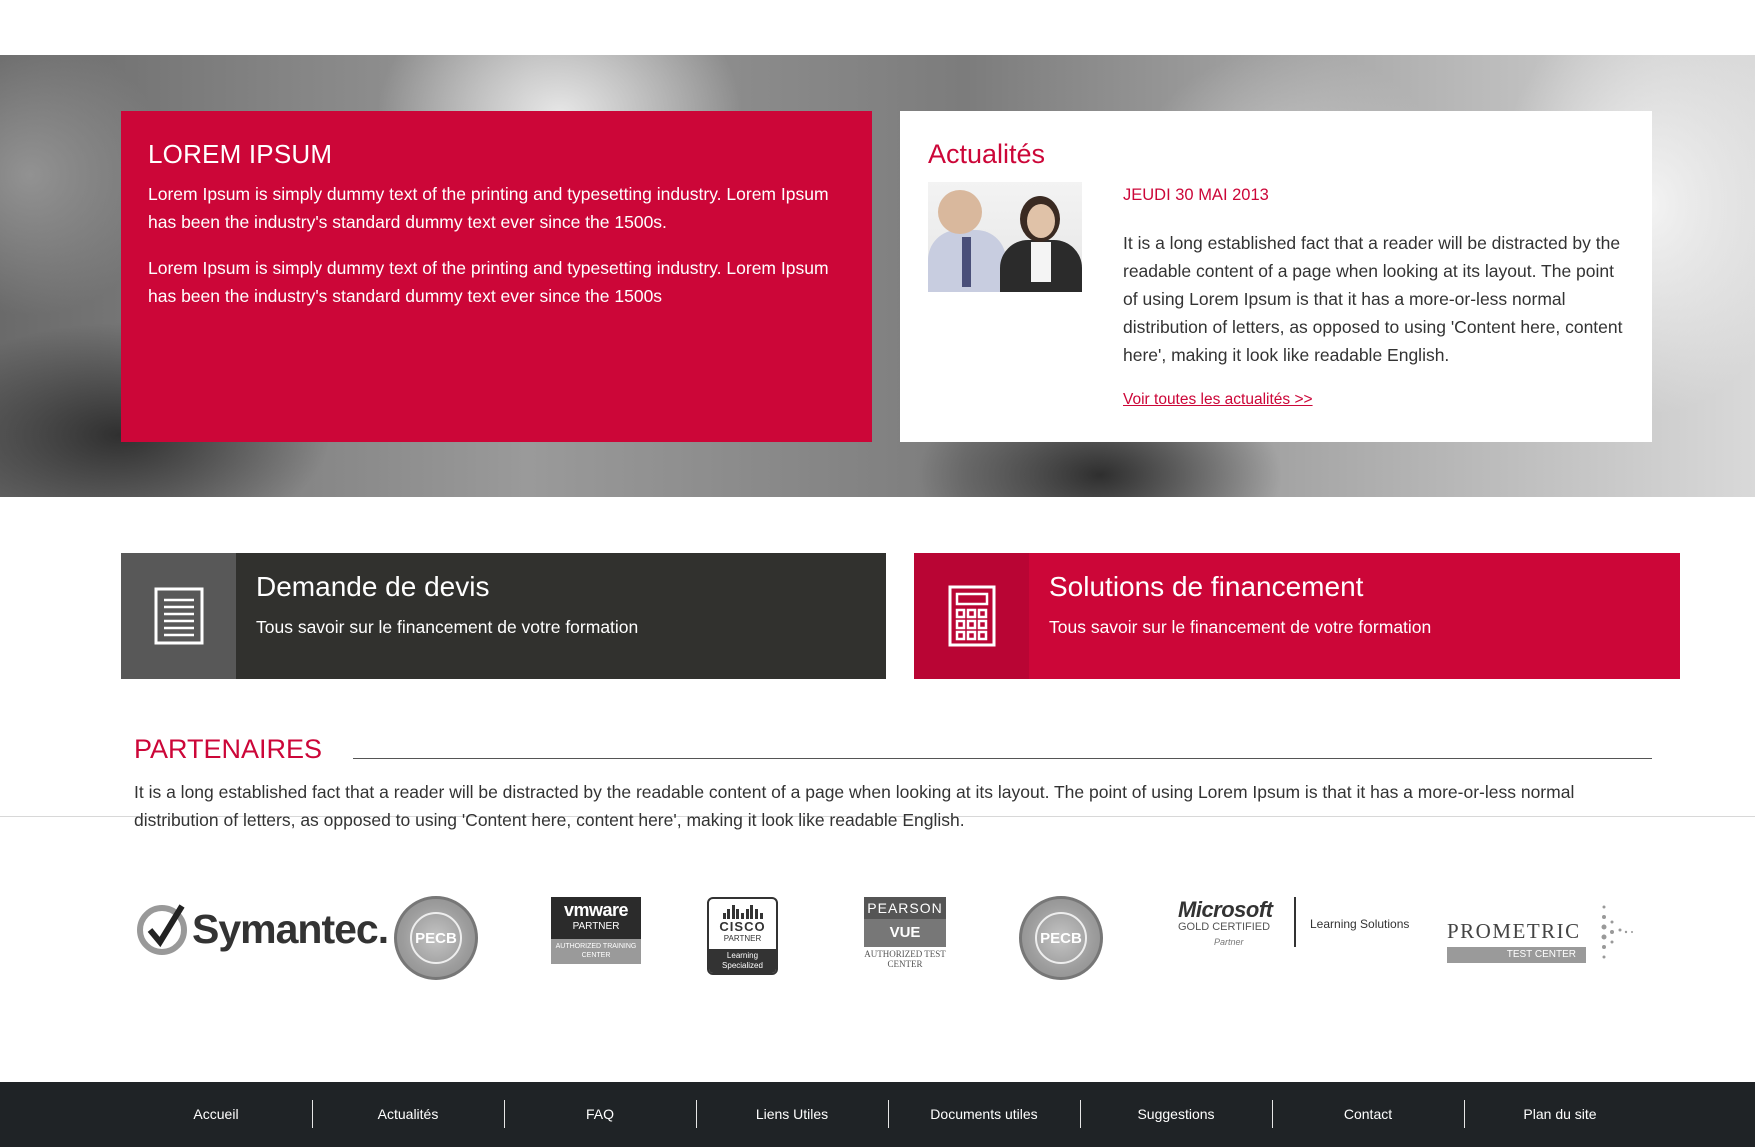  I want to click on pecb-logo-2: PECB, so click(1061, 938).